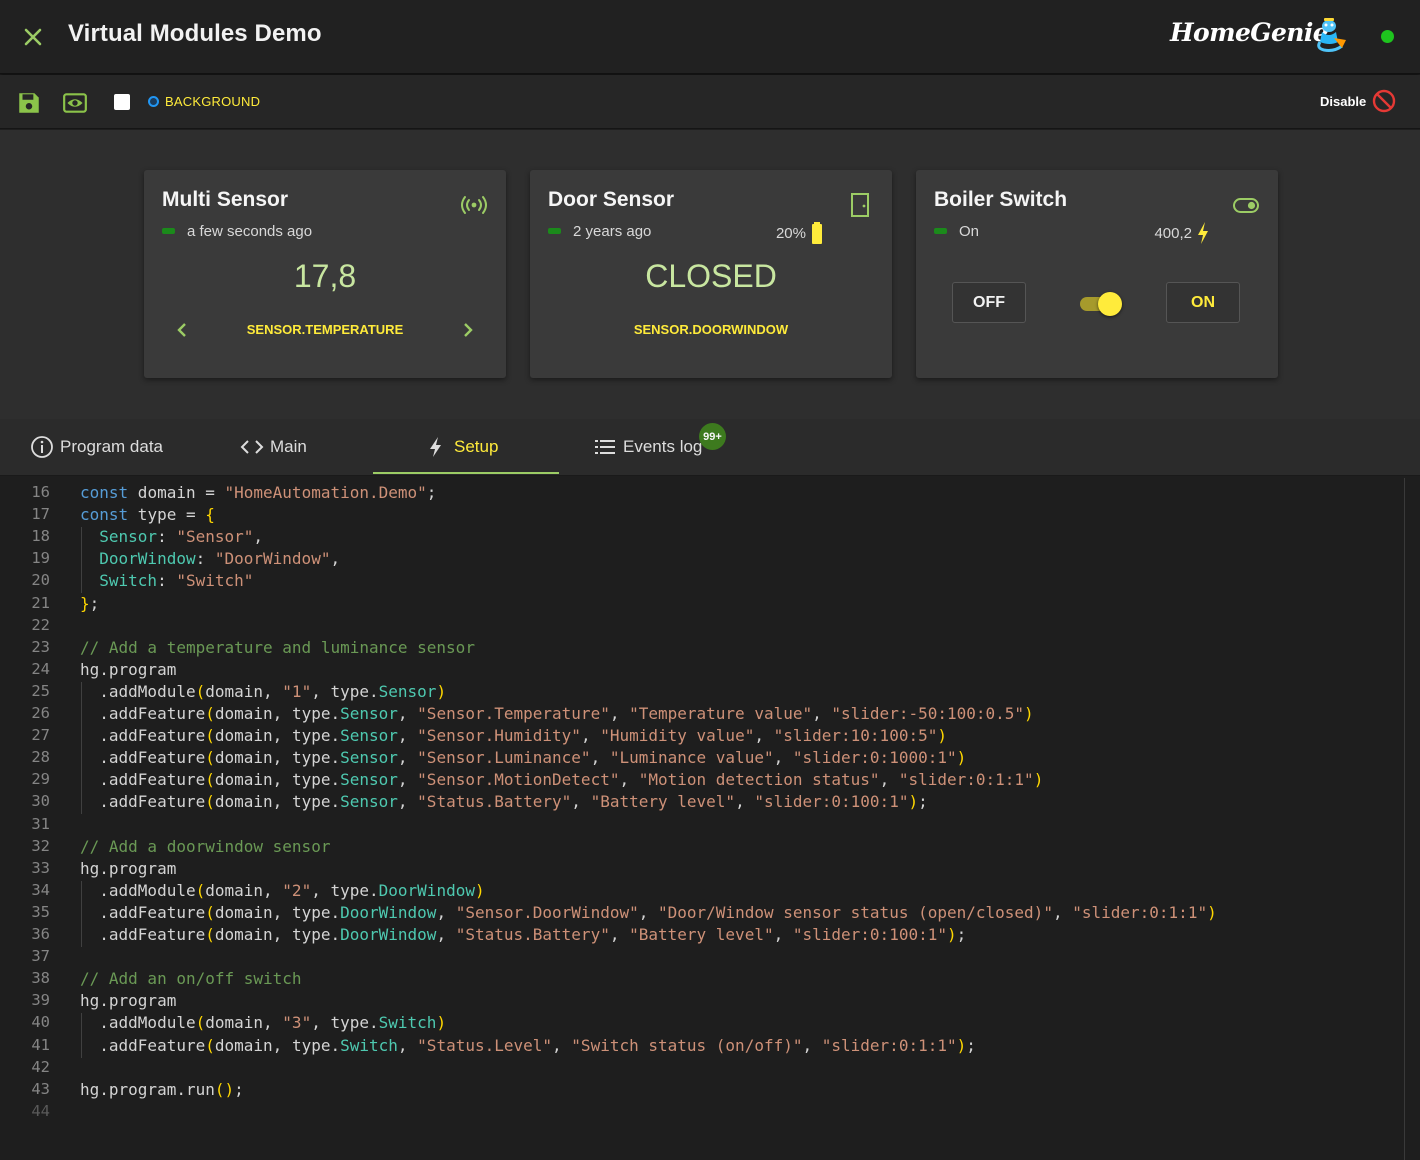  Describe the element at coordinates (800, 233) in the screenshot. I see `battery-level: 20%` at that location.